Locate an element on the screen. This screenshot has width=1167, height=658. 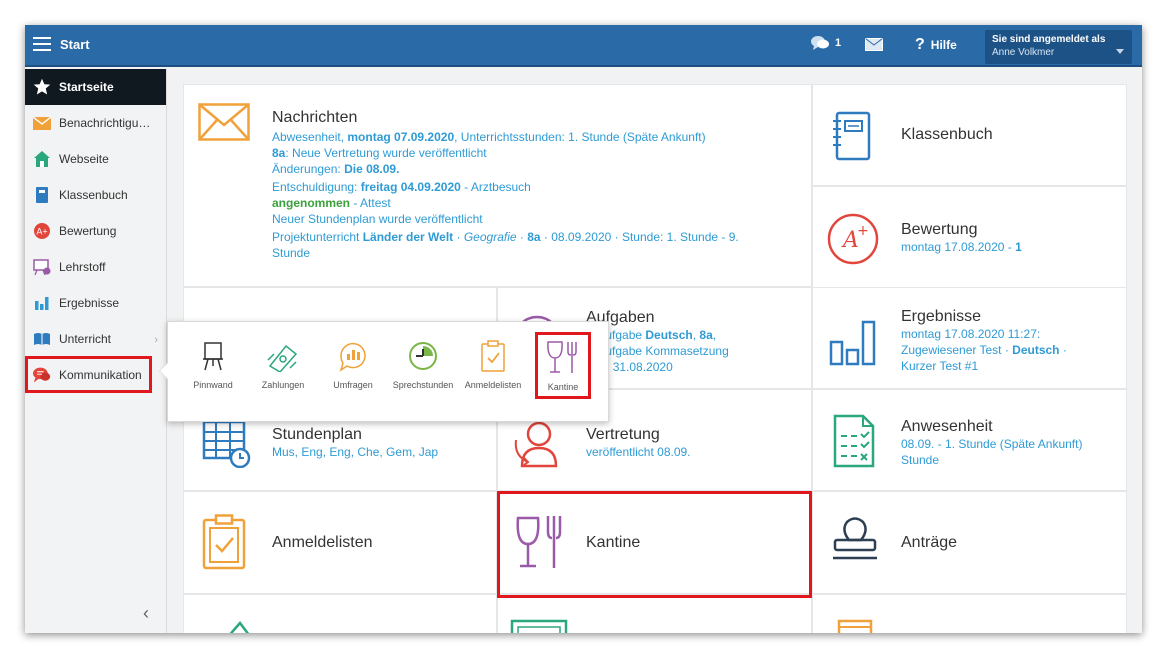
payments-icon is located at coordinates (282, 358).